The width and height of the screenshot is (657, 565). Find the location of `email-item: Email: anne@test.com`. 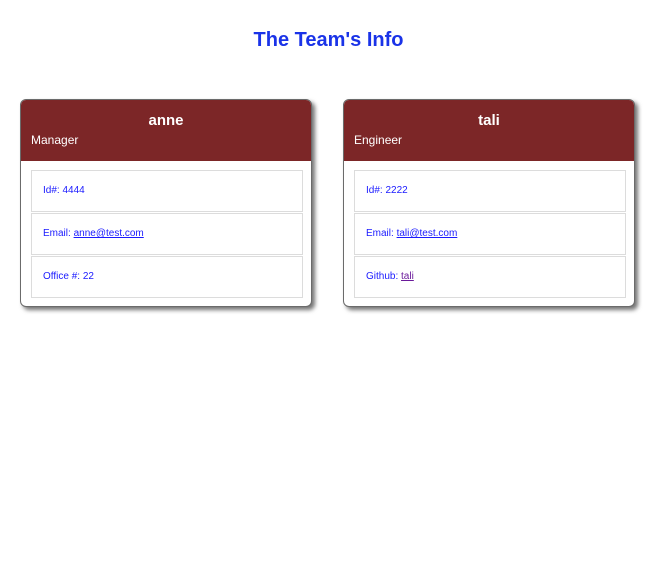

email-item: Email: anne@test.com is located at coordinates (167, 234).